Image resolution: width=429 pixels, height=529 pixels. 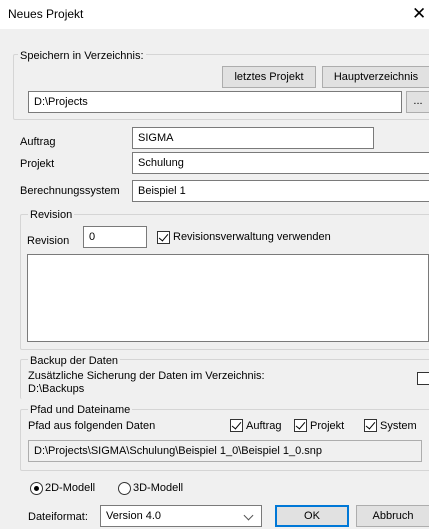 I want to click on projekt-label: Projekt, so click(x=37, y=164).